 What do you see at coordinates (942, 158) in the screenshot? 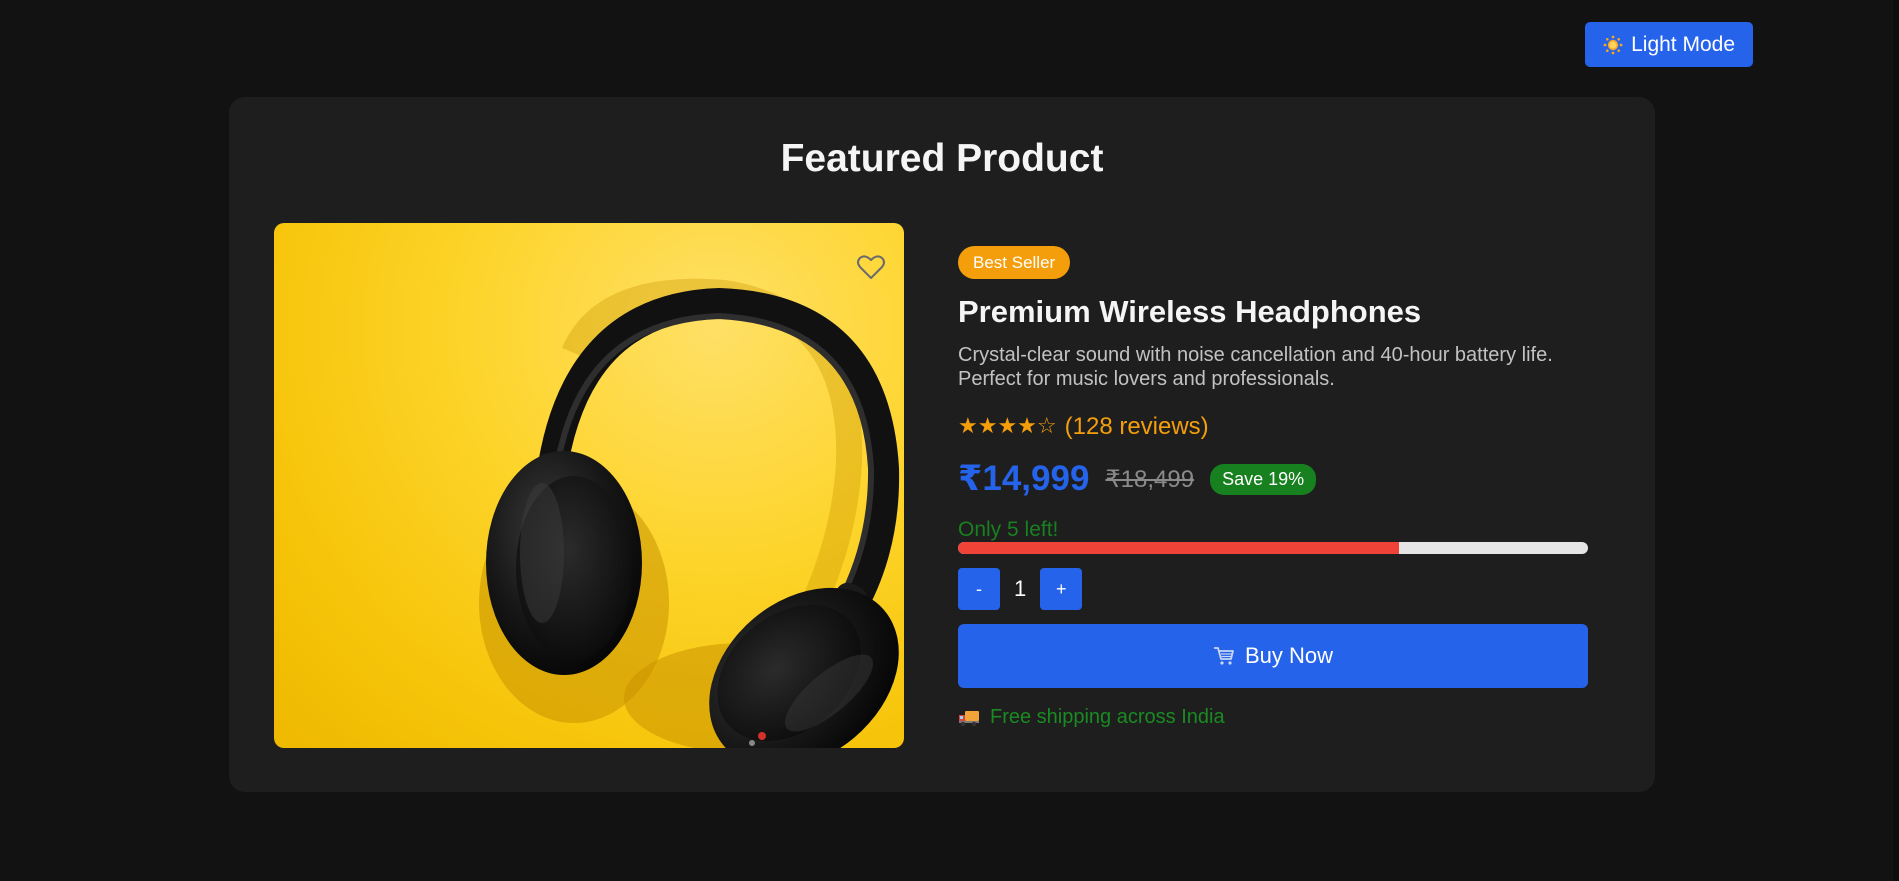
I see `page-title: Featured Product` at bounding box center [942, 158].